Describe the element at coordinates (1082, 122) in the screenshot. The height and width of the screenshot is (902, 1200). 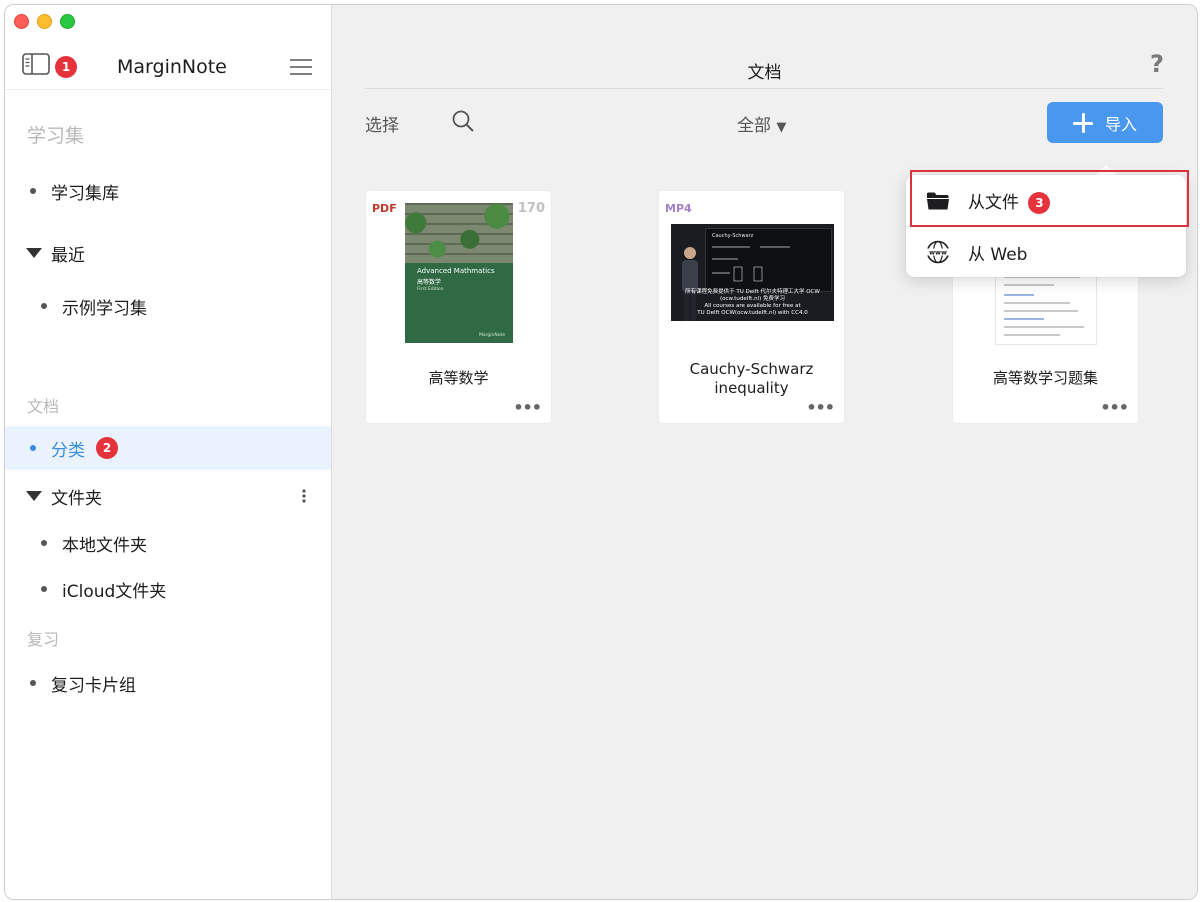
I see `plus-icon` at that location.